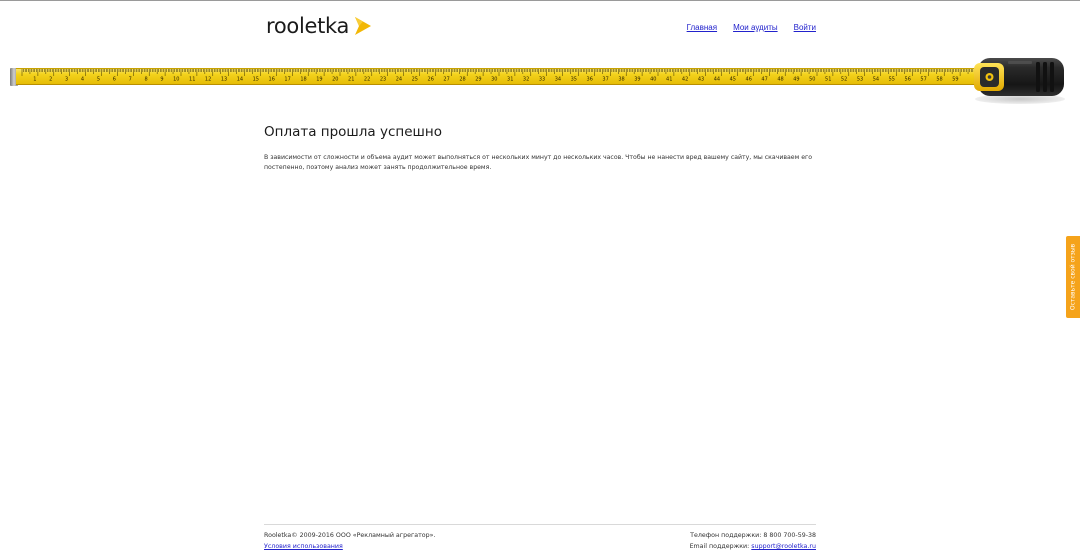  What do you see at coordinates (303, 80) in the screenshot?
I see `tape-number: 18` at bounding box center [303, 80].